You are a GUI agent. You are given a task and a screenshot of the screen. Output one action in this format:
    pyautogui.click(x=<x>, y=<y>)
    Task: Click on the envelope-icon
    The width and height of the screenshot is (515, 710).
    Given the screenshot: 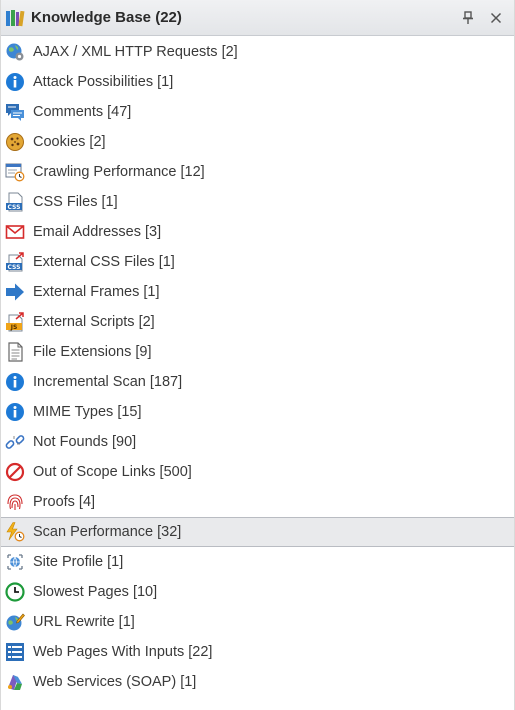 What is the action you would take?
    pyautogui.click(x=15, y=232)
    